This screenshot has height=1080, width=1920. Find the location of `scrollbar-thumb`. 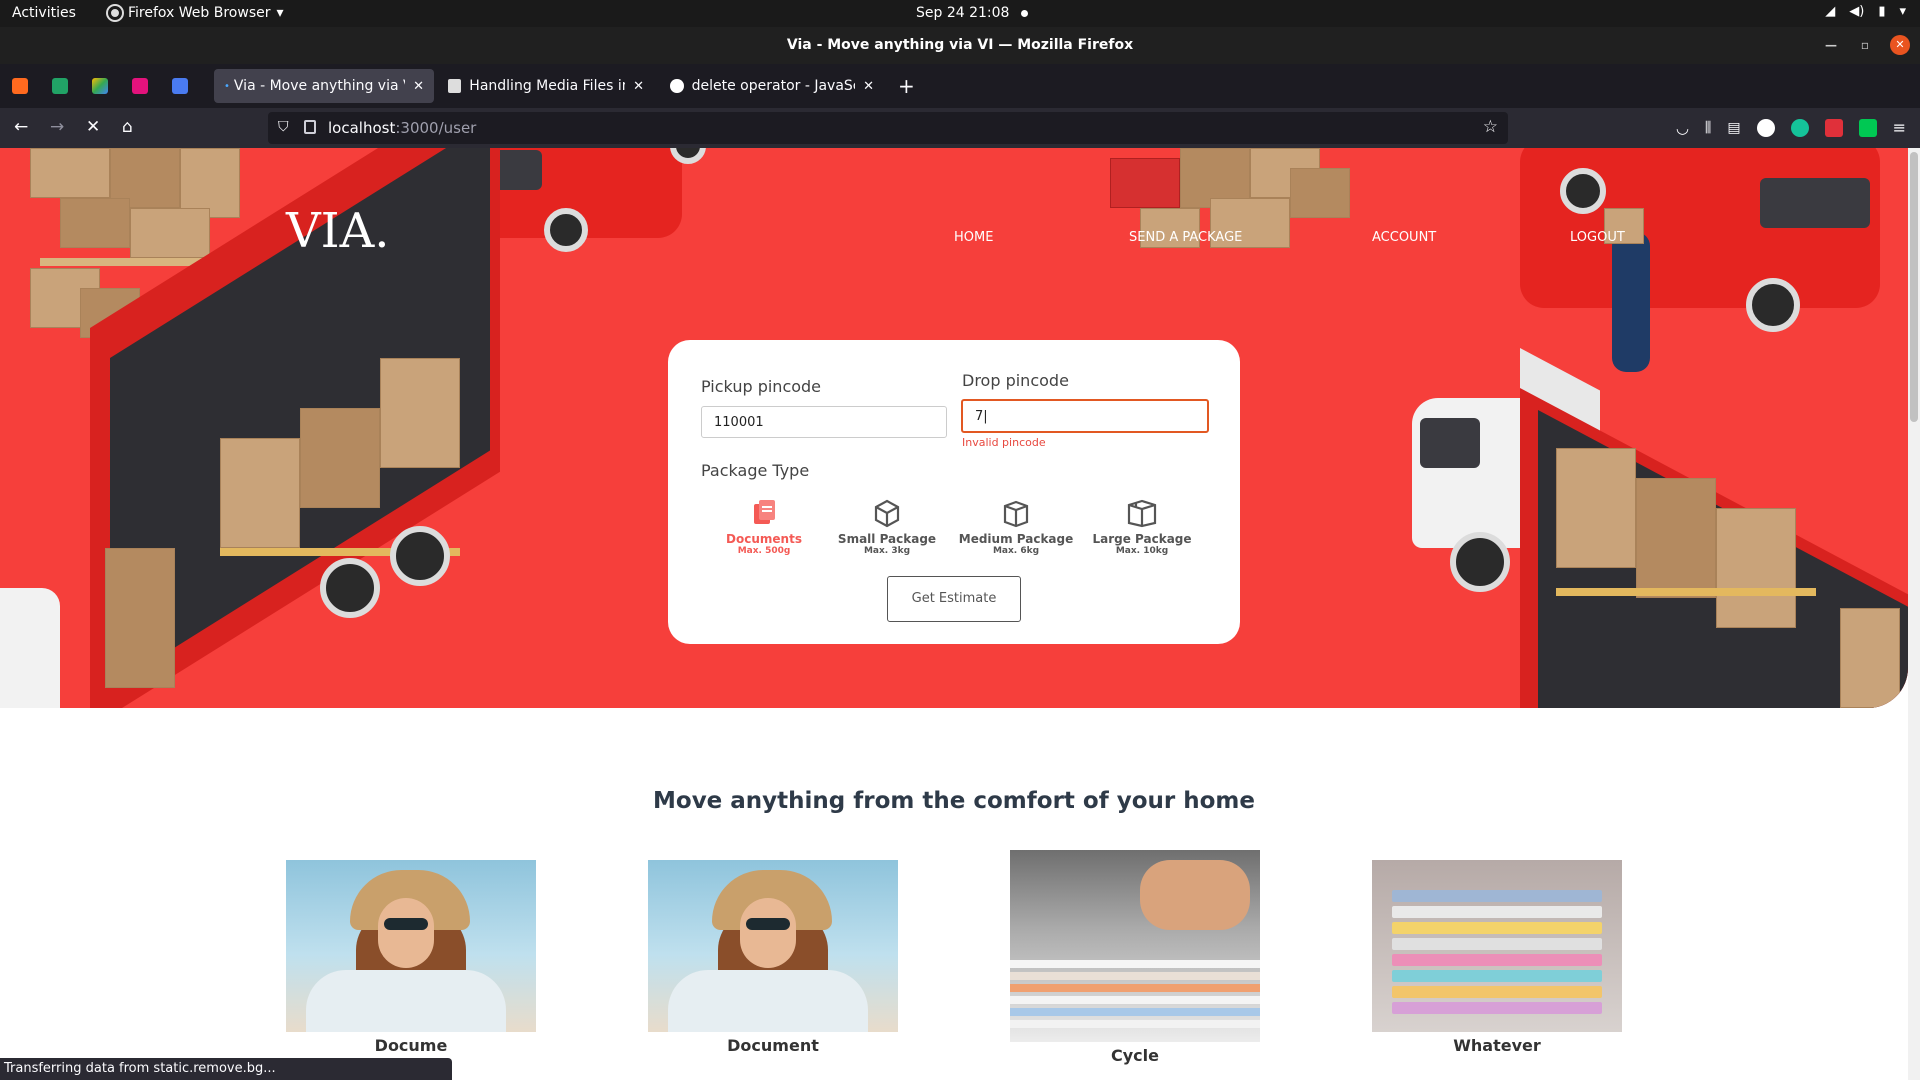

scrollbar-thumb is located at coordinates (1914, 287).